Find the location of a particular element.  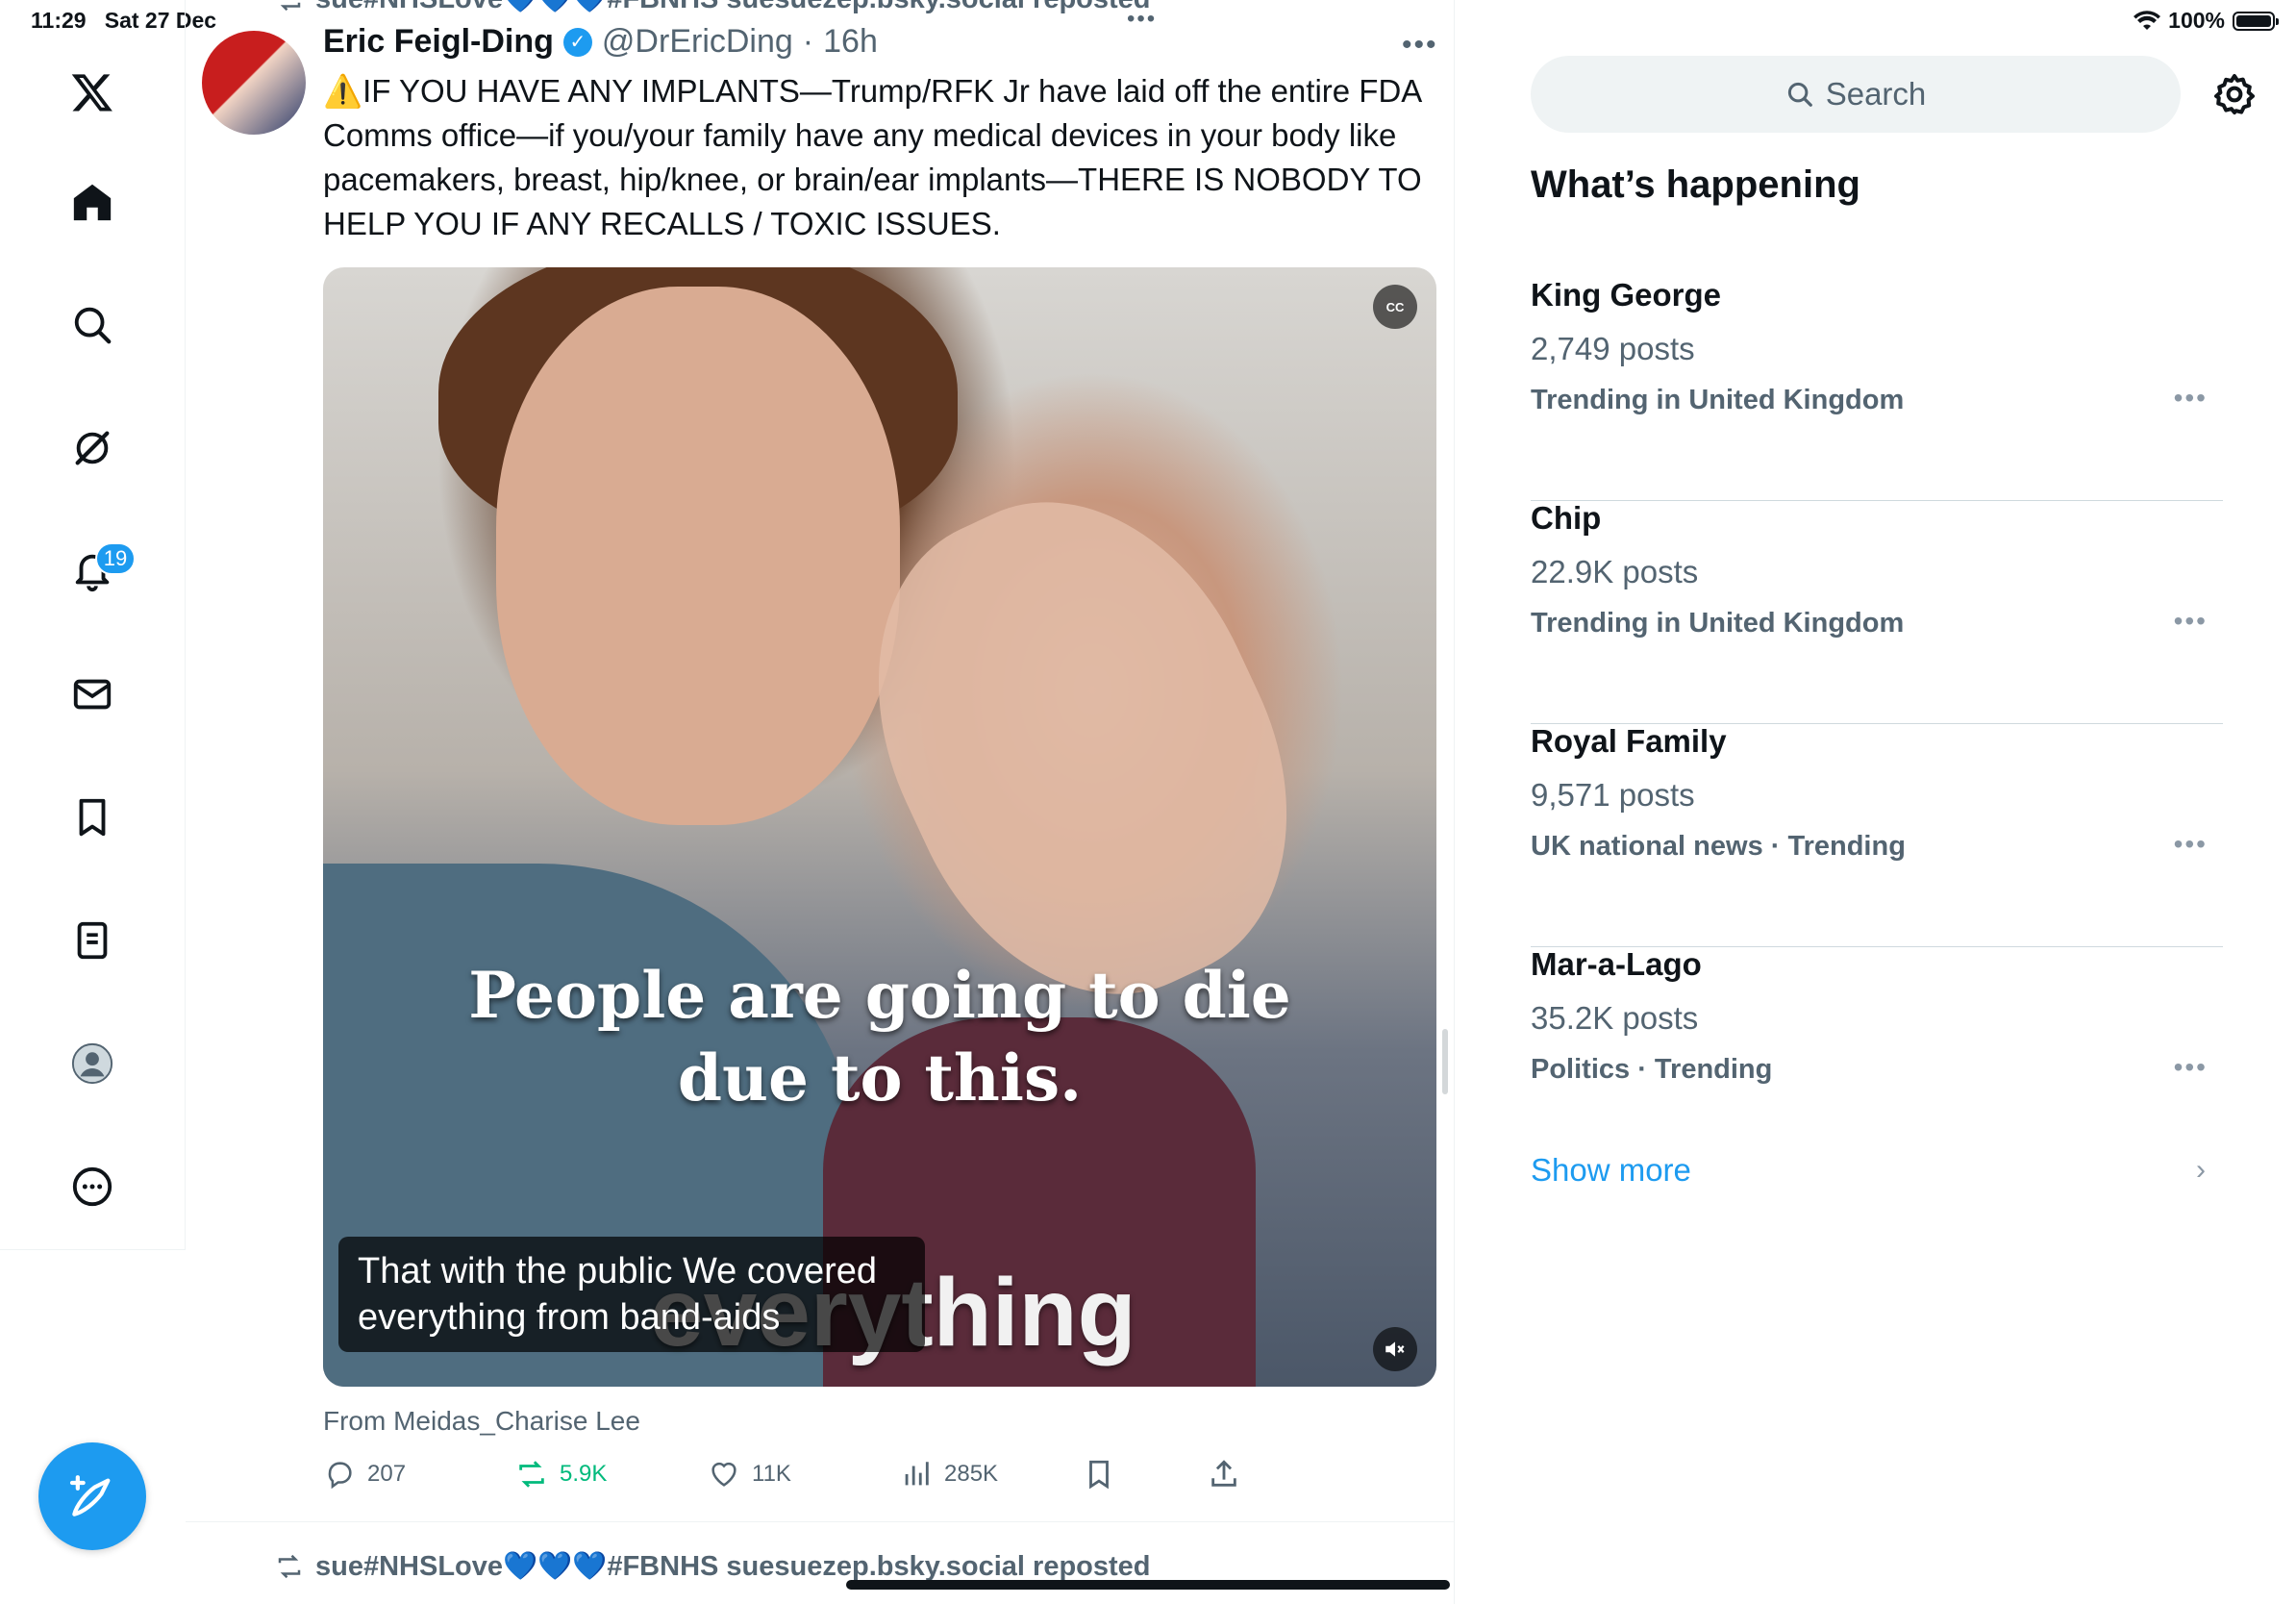

status-indicators: 100% is located at coordinates (2206, 21).